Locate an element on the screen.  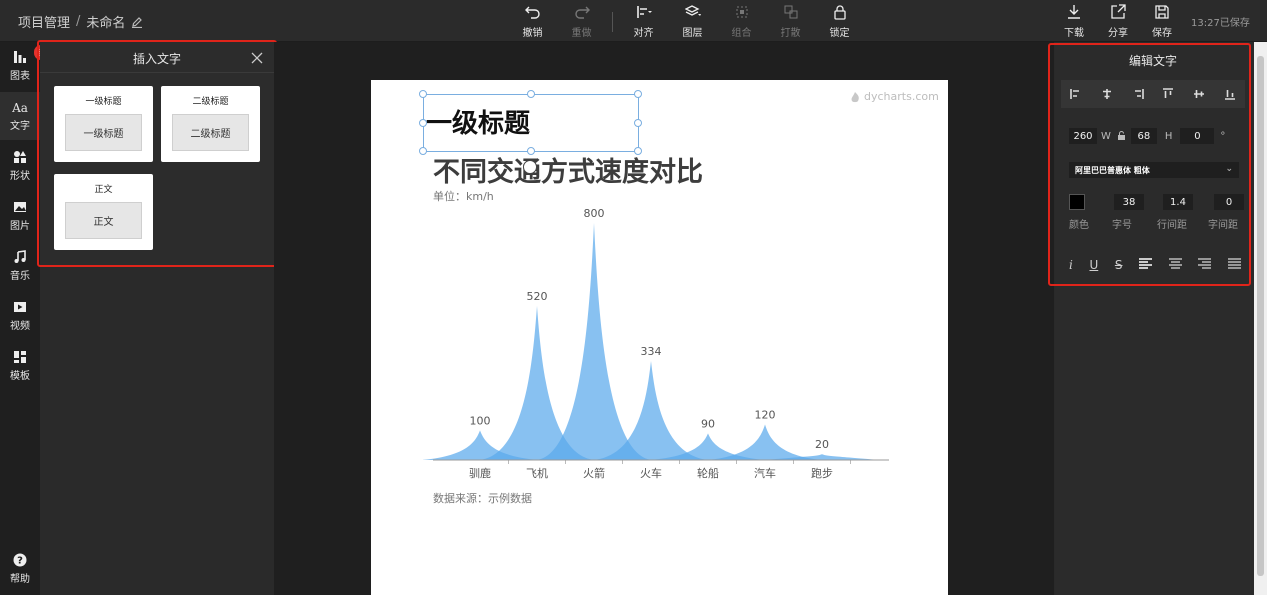
color-swatch is located at coordinates (1077, 202).